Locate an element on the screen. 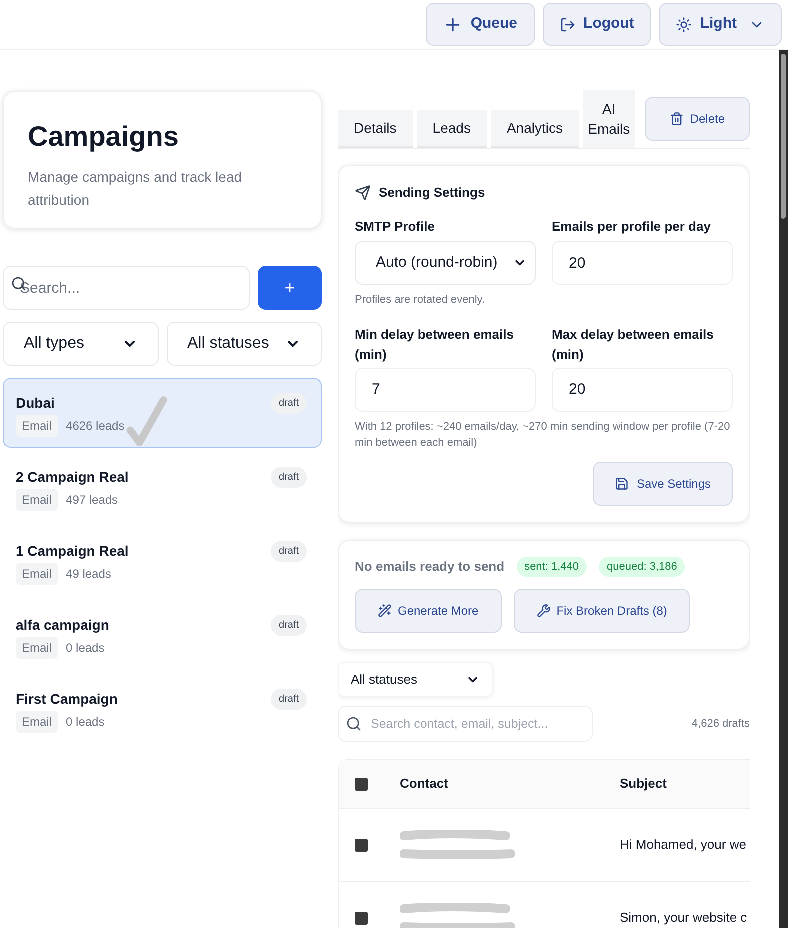 The height and width of the screenshot is (928, 788). input-field: 7 is located at coordinates (445, 390).